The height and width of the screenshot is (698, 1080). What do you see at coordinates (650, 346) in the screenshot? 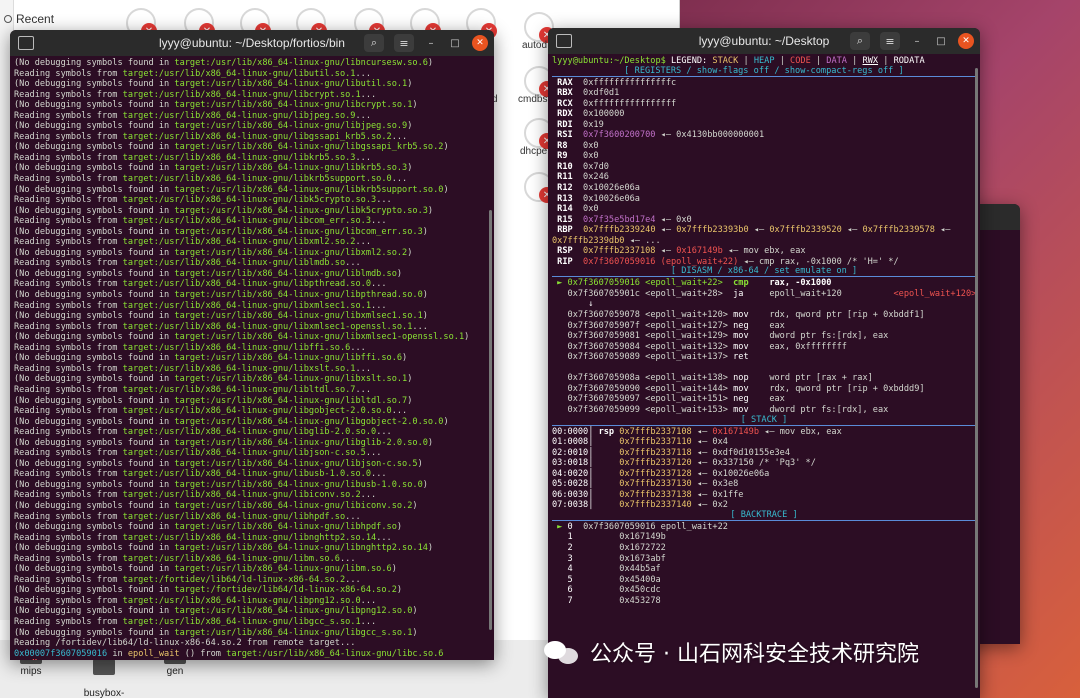
I see `disasm-address: 0x7f3607059084 <epoll_wait+132>` at bounding box center [650, 346].